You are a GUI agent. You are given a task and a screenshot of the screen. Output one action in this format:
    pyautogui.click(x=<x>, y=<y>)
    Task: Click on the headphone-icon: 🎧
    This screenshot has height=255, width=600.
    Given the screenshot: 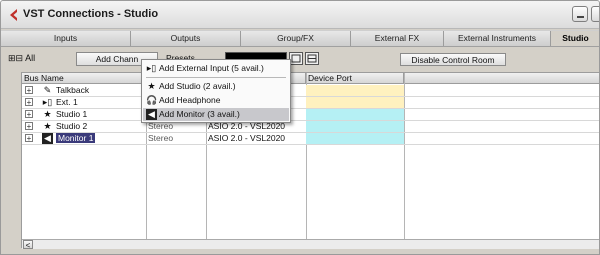 What is the action you would take?
    pyautogui.click(x=152, y=100)
    